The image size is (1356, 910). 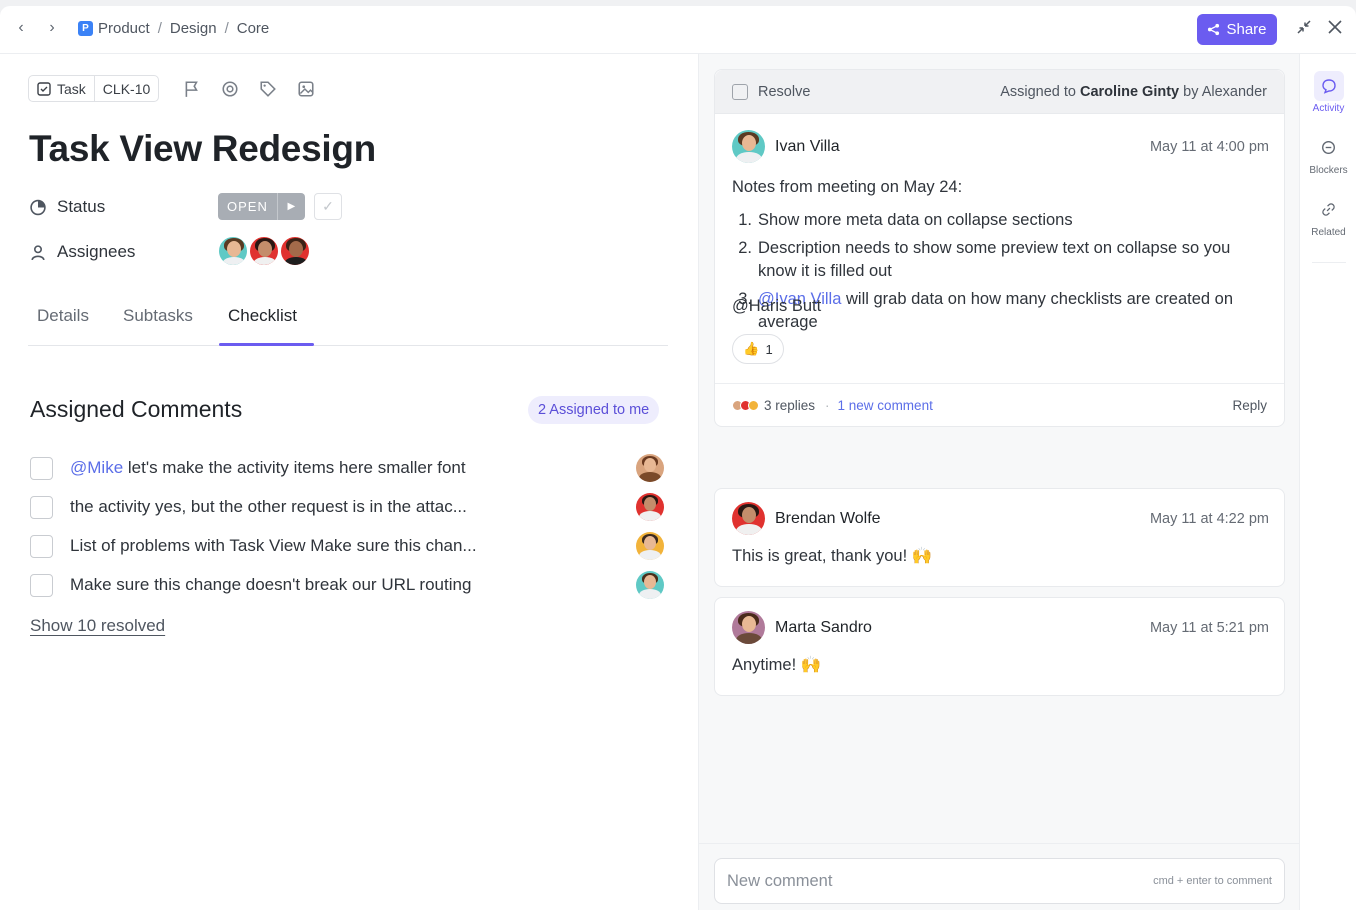 I want to click on task-id: CLK-10, so click(x=125, y=88).